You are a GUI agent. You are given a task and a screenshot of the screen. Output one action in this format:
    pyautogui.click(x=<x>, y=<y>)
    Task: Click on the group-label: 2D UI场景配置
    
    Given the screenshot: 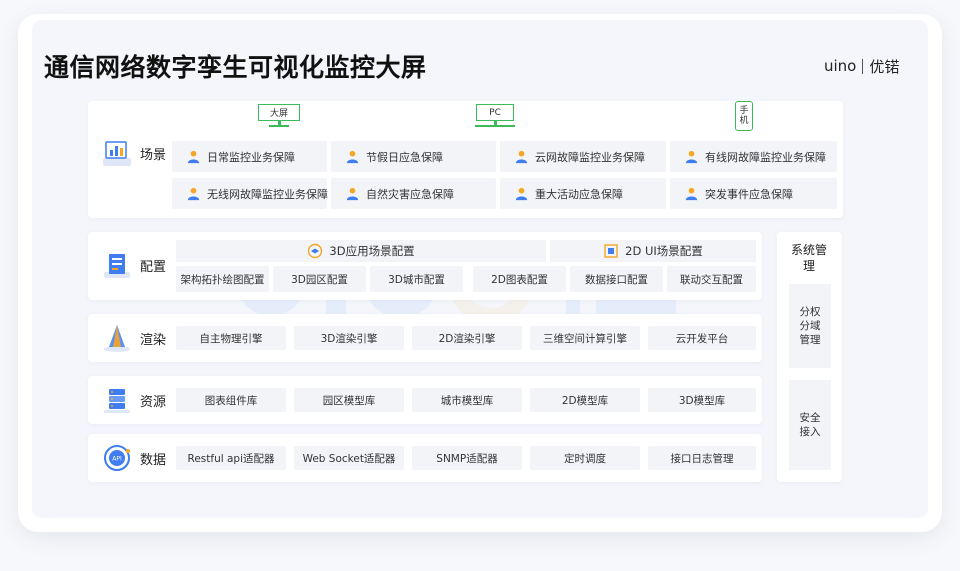 What is the action you would take?
    pyautogui.click(x=664, y=251)
    